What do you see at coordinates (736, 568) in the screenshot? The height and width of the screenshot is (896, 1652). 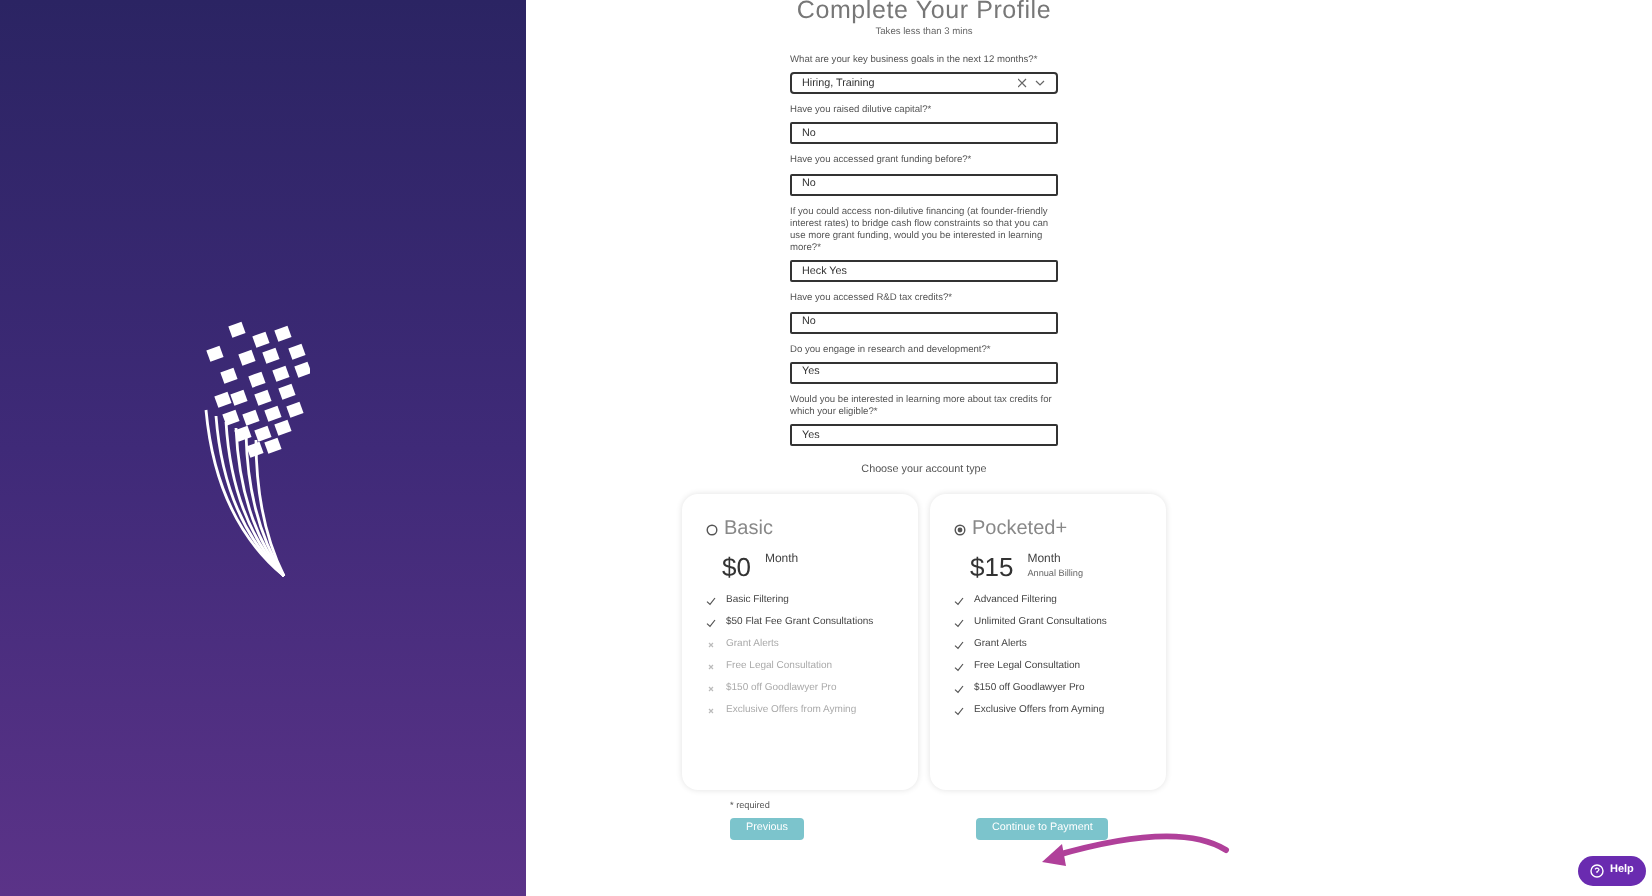 I see `plan-price: $0` at bounding box center [736, 568].